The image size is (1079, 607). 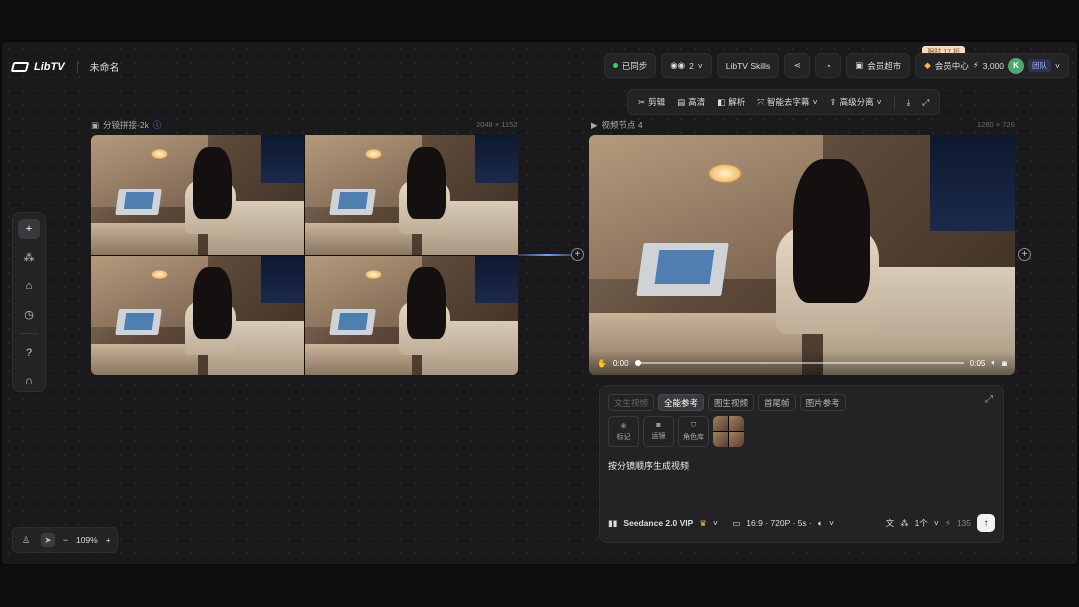 What do you see at coordinates (737, 102) in the screenshot?
I see `analyze-label: 解析` at bounding box center [737, 102].